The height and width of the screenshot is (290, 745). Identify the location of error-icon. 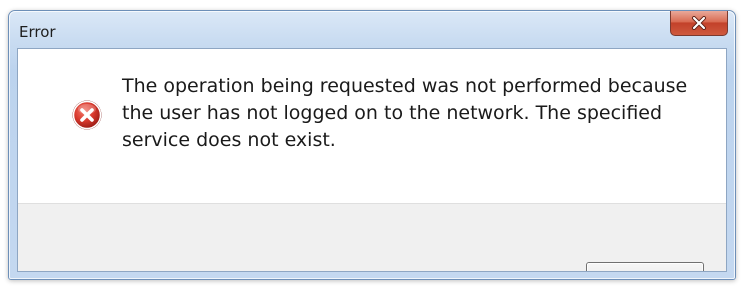
(87, 115).